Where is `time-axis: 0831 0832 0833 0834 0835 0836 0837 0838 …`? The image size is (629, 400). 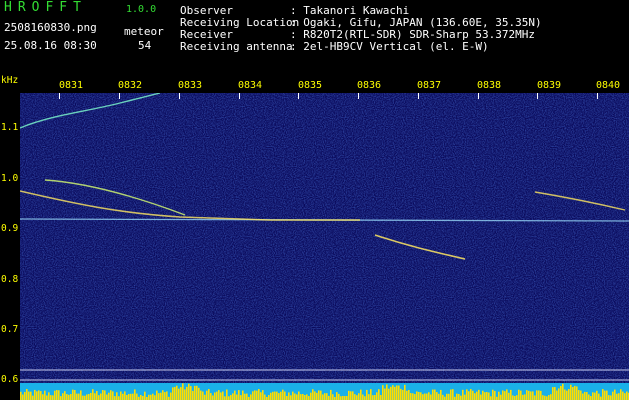 time-axis: 0831 0832 0833 0834 0835 0836 0837 0838 … is located at coordinates (314, 84).